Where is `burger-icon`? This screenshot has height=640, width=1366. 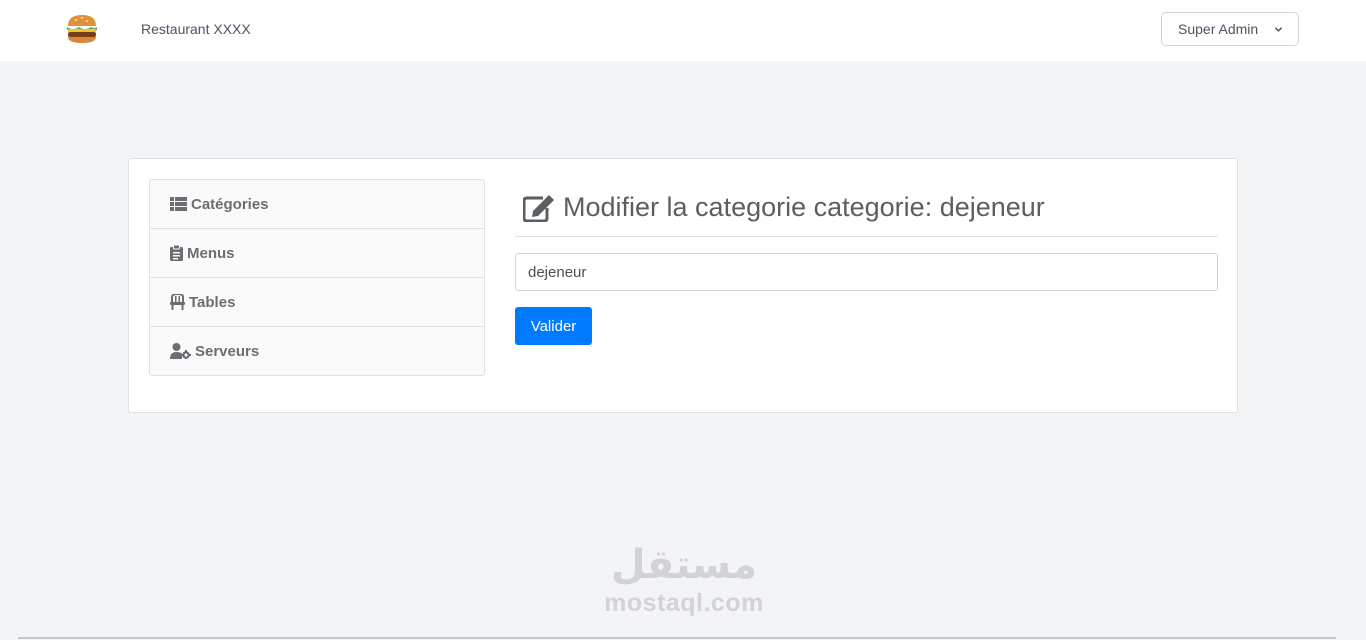 burger-icon is located at coordinates (82, 29).